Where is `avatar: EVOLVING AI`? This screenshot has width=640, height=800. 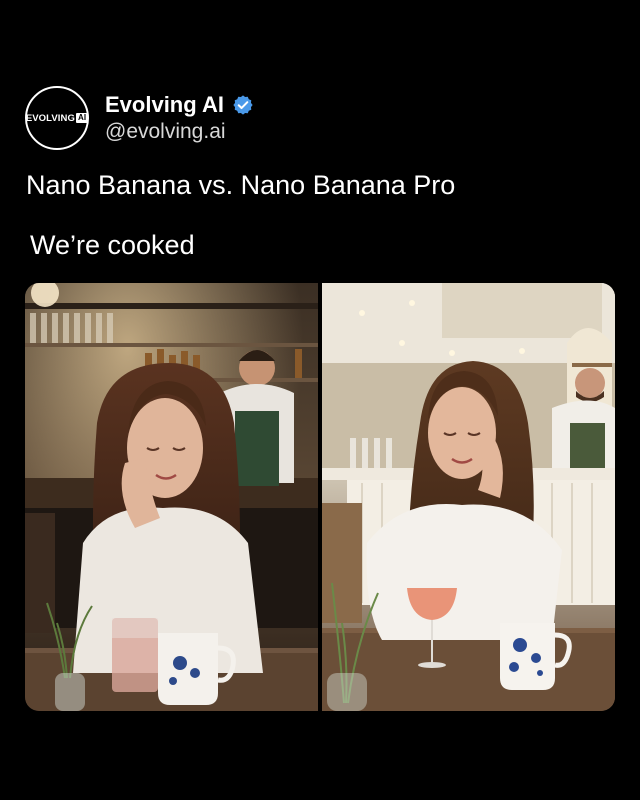 avatar: EVOLVING AI is located at coordinates (57, 118).